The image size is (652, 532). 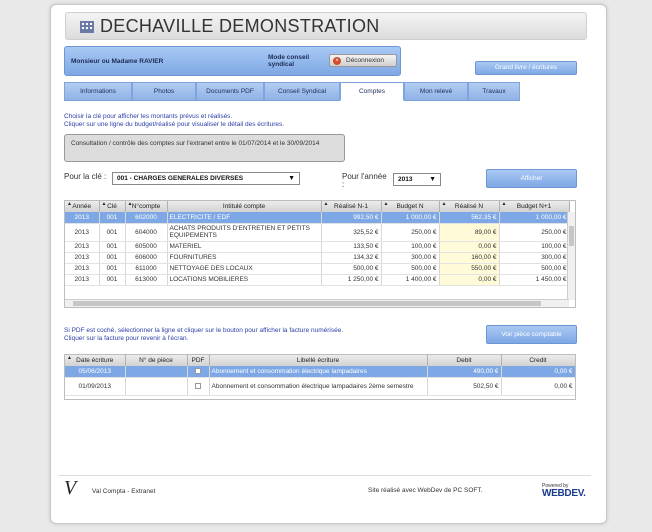 I want to click on valcompta-logo: V, so click(x=70, y=488).